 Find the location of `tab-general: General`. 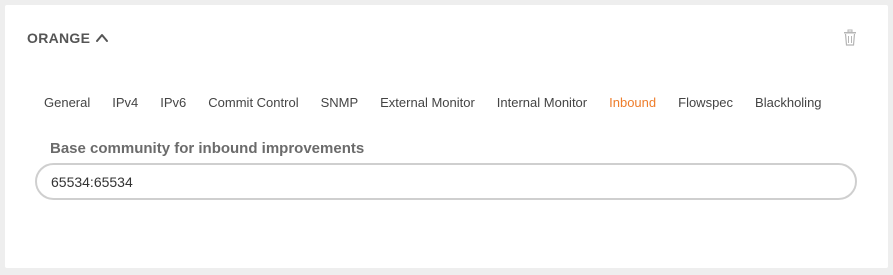

tab-general: General is located at coordinates (67, 102).